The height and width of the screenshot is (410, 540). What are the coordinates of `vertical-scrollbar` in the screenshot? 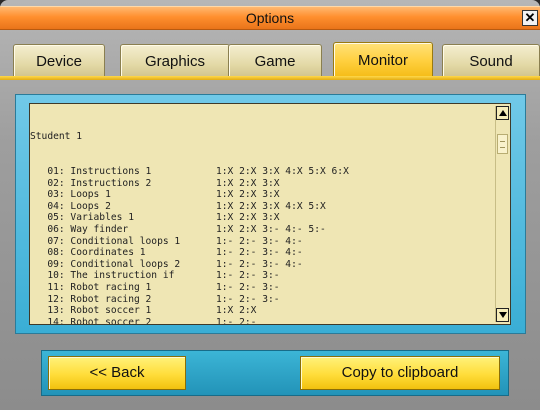 It's located at (502, 214).